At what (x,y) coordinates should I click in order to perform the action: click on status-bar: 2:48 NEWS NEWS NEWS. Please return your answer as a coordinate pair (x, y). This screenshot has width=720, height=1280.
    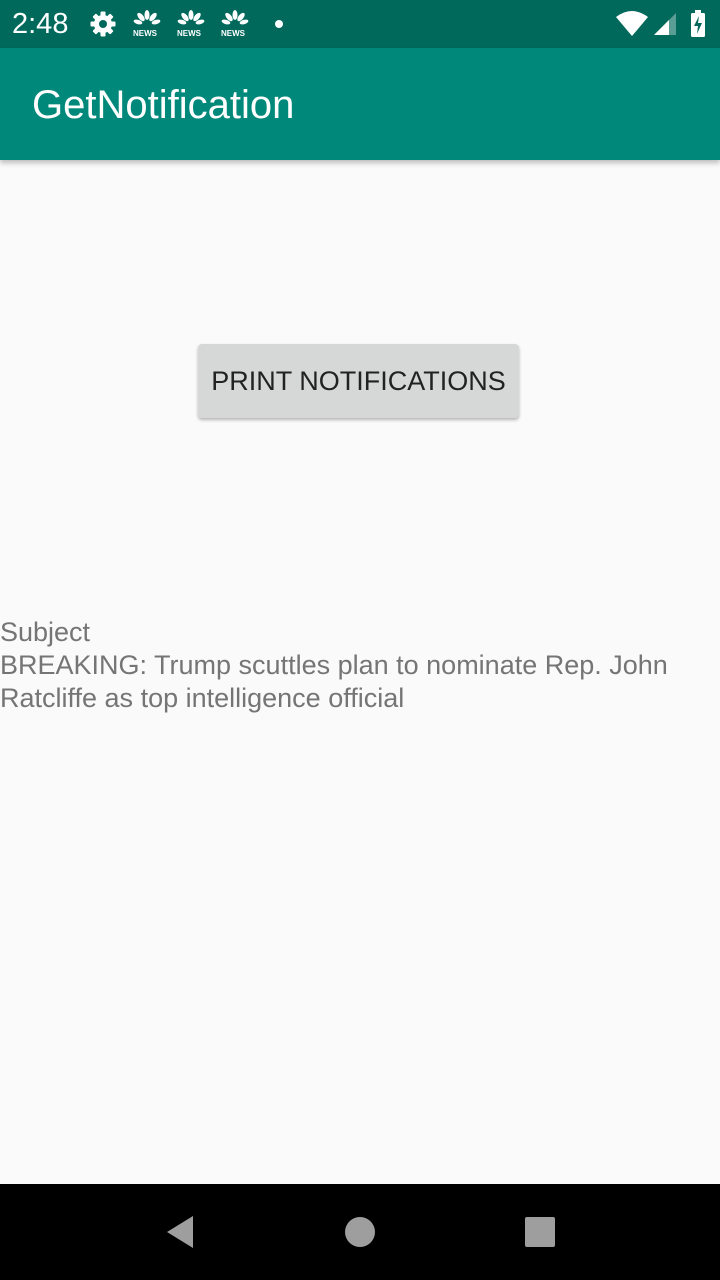
    Looking at the image, I should click on (360, 24).